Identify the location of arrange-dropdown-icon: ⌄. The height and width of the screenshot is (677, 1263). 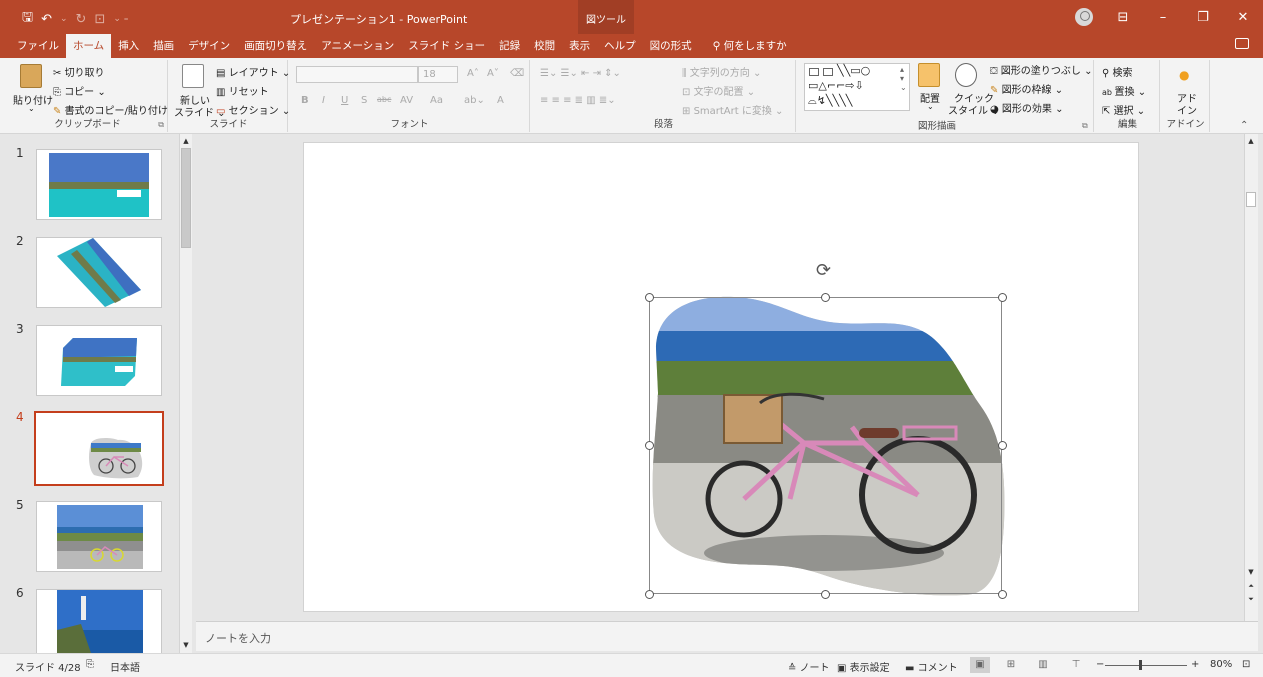
(930, 106).